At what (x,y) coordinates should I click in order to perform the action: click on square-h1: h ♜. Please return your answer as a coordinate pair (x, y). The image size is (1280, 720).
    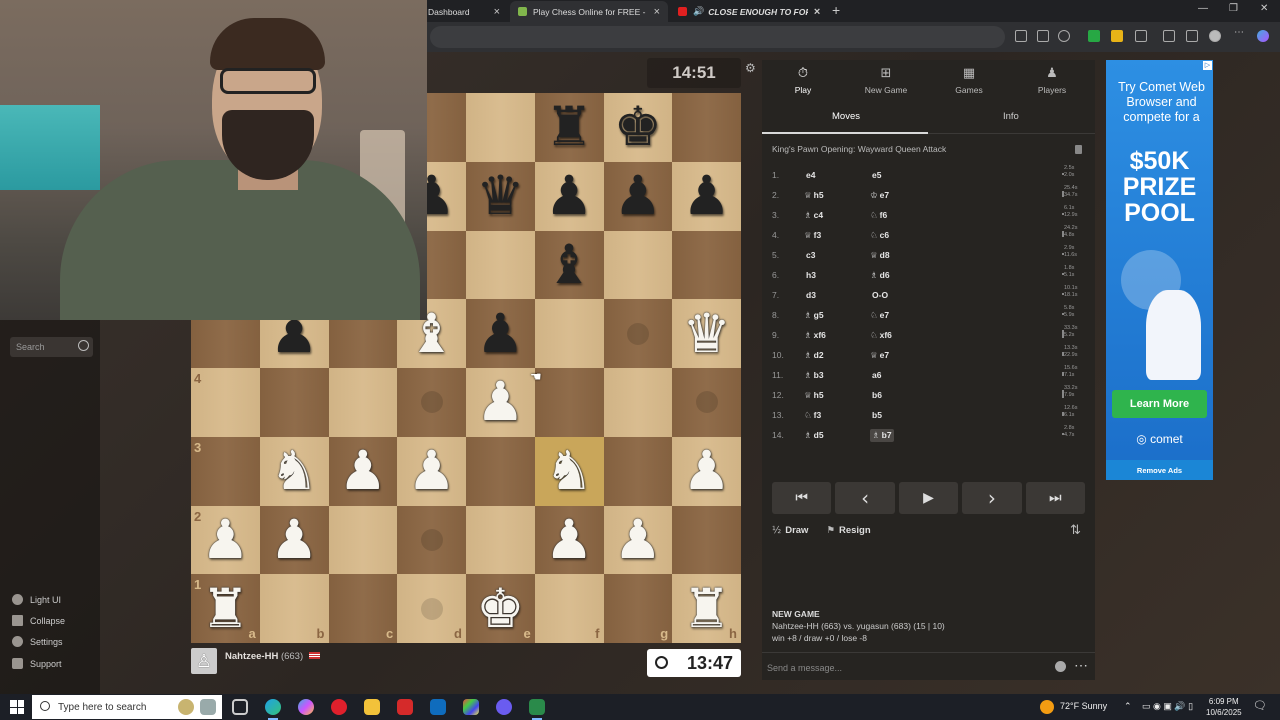
    Looking at the image, I should click on (706, 608).